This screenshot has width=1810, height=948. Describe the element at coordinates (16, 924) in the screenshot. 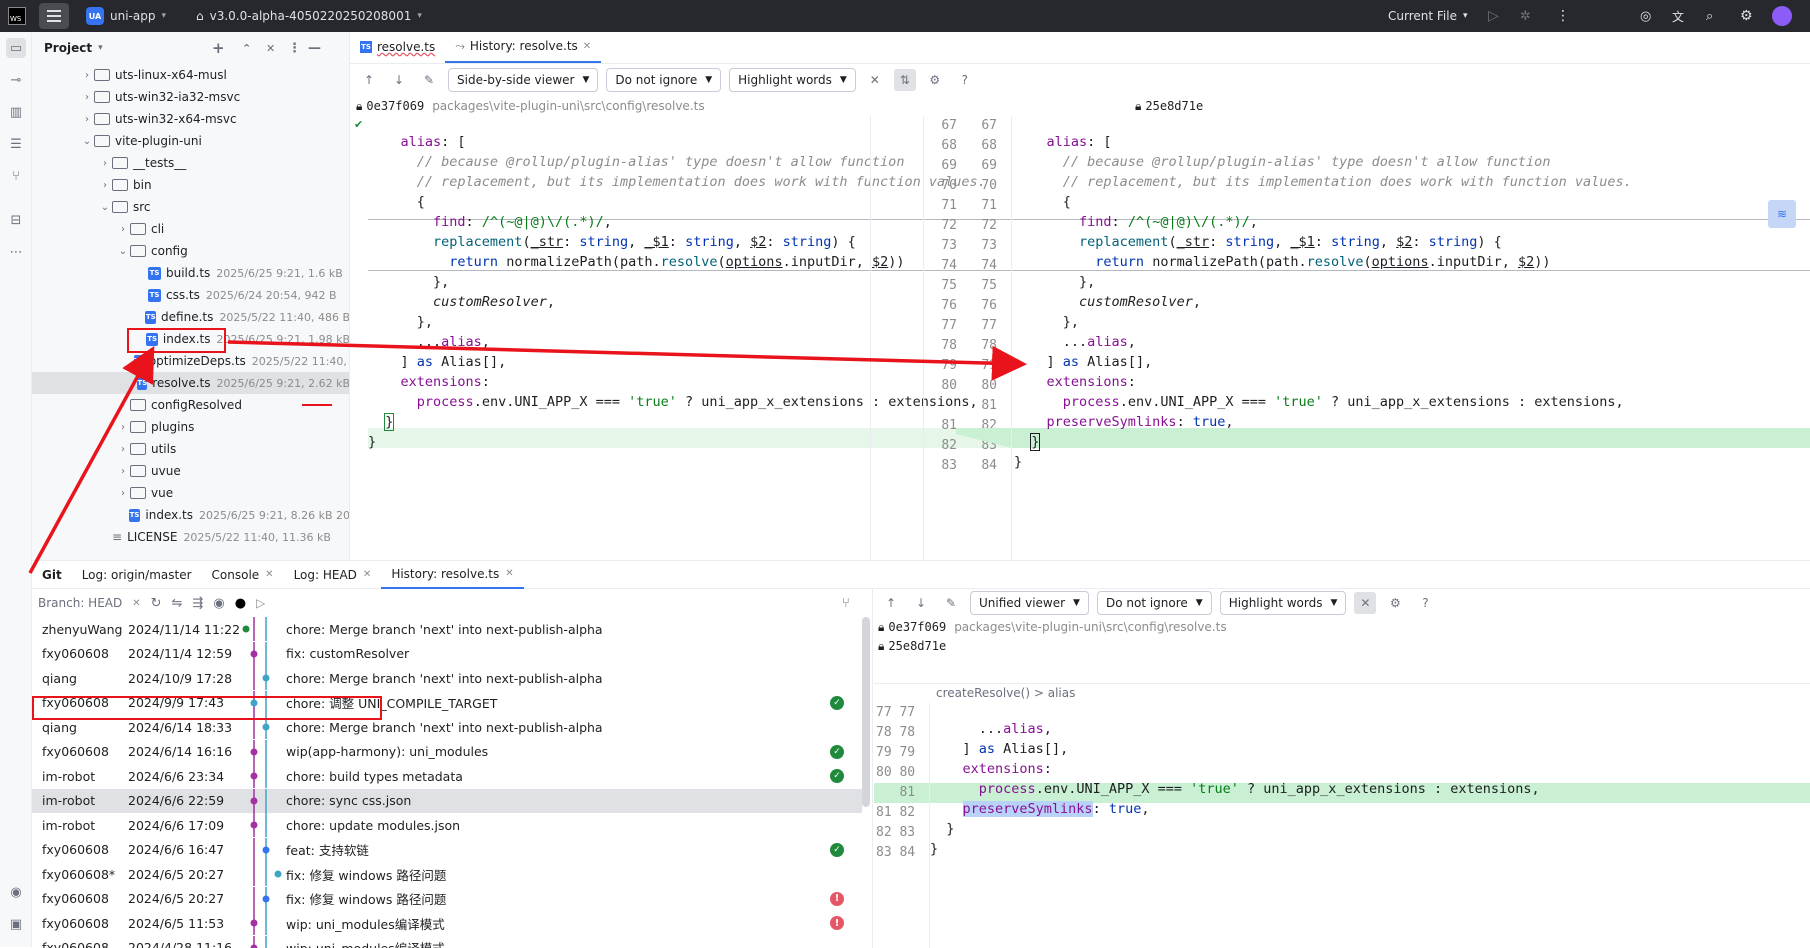

I see `terminal-tool-icon: ▣` at that location.